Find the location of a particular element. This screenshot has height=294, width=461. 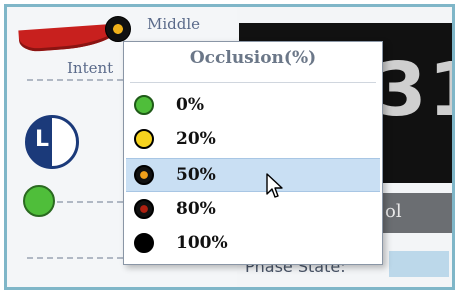

menu-item-label: 100% is located at coordinates (202, 243).